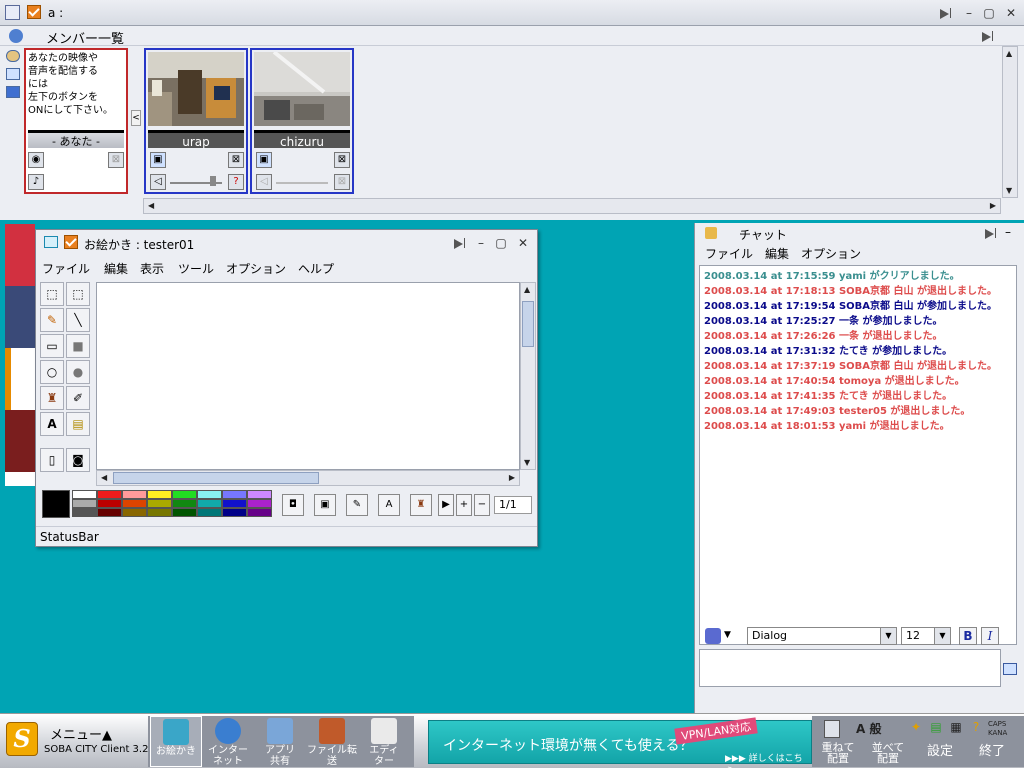 The width and height of the screenshot is (1024, 768). I want to click on file-transfer-button: ファイル転送, so click(332, 741).